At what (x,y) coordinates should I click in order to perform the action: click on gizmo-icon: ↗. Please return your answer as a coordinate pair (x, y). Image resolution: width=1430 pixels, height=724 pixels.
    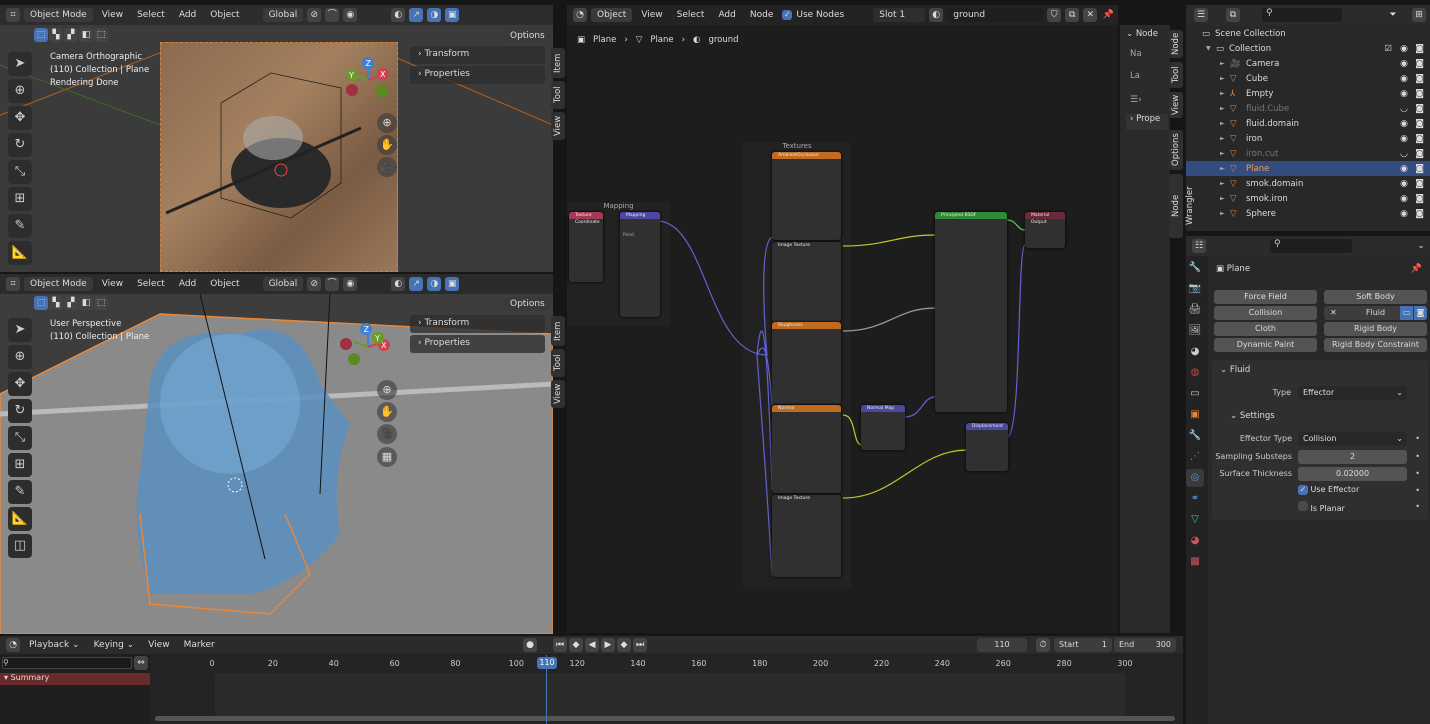
    Looking at the image, I should click on (416, 15).